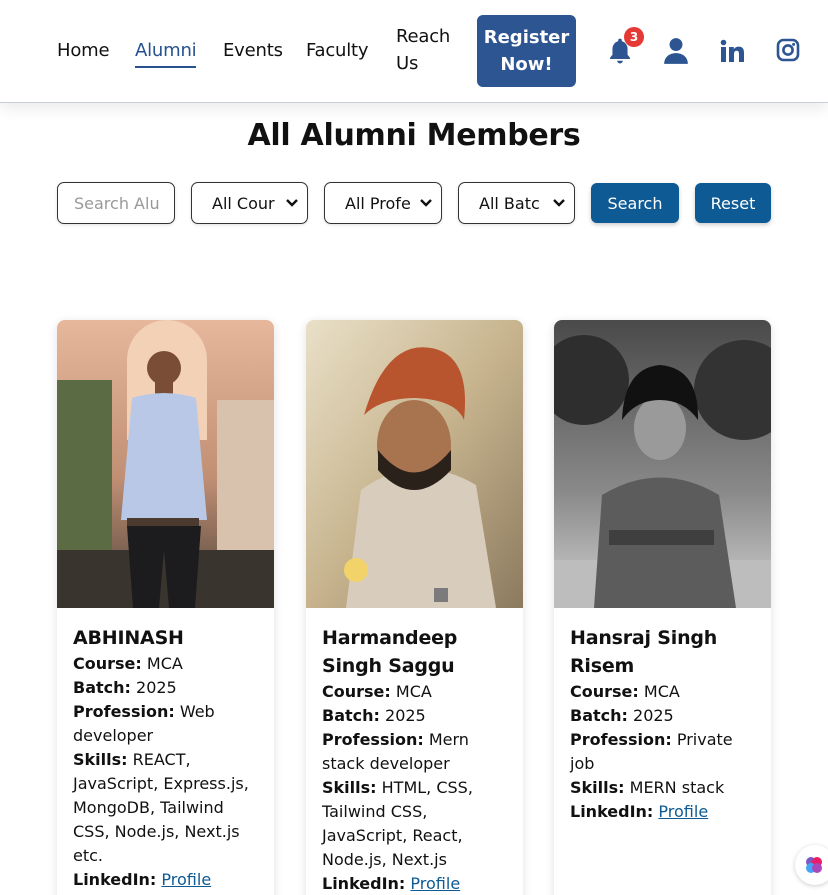 This screenshot has width=828, height=895. Describe the element at coordinates (390, 652) in the screenshot. I see `alumni-name: Harmandeep Singh Saggu` at that location.